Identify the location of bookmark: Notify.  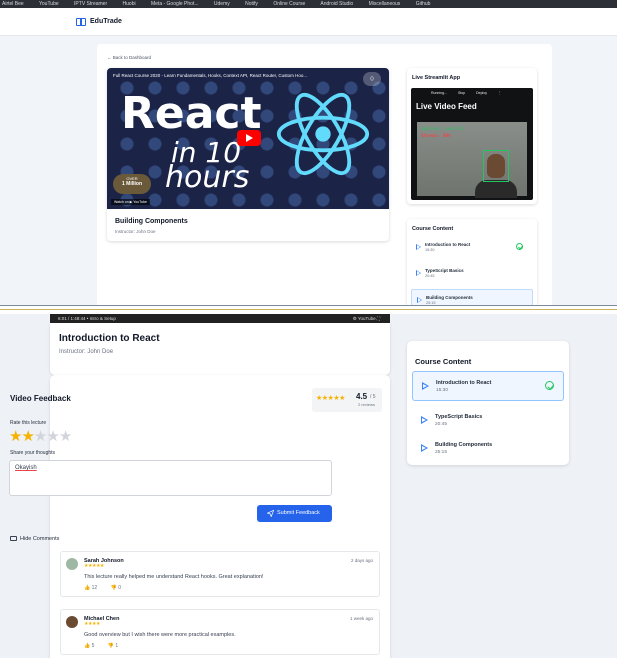
(251, 4).